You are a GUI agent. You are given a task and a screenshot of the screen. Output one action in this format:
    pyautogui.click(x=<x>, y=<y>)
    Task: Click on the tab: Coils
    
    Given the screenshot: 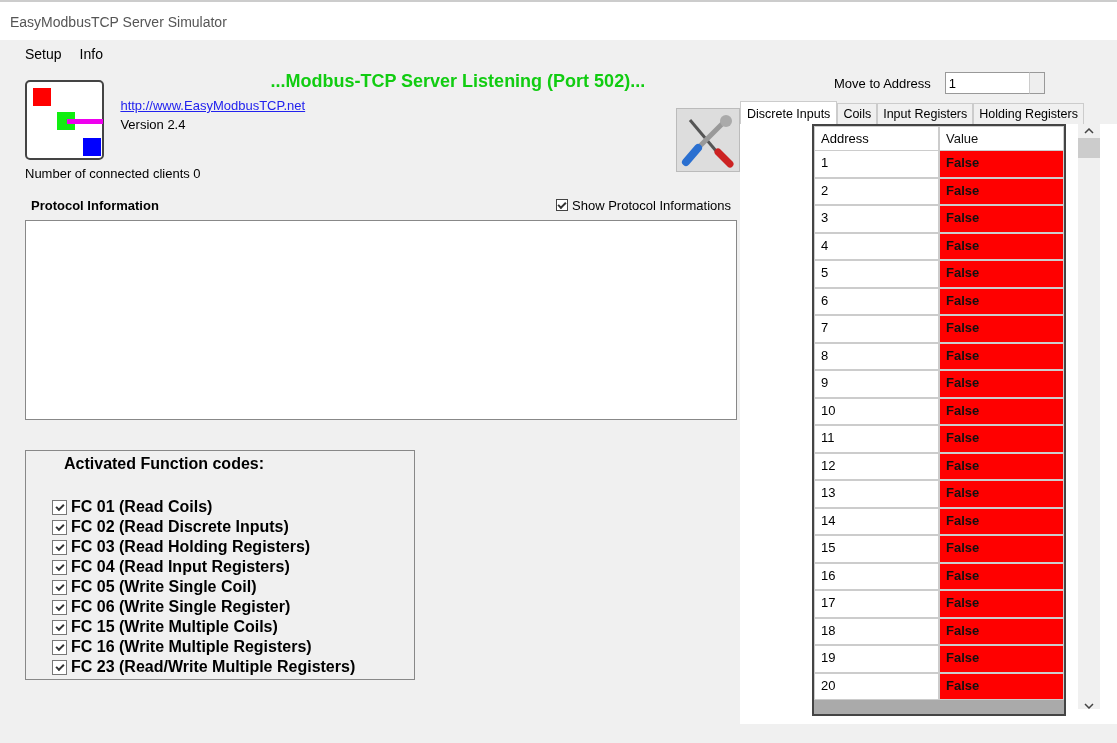 What is the action you would take?
    pyautogui.click(x=857, y=113)
    